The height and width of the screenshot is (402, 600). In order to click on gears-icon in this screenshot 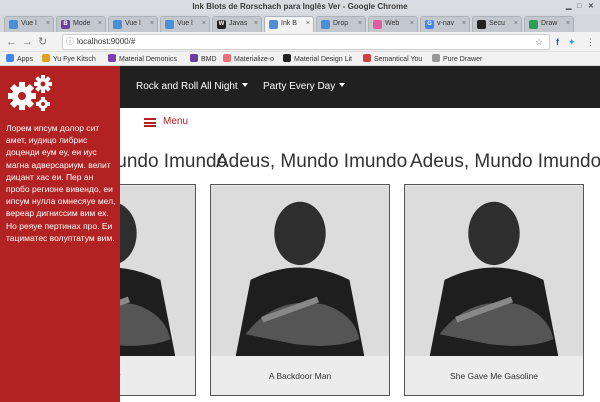, I will do `click(30, 93)`.